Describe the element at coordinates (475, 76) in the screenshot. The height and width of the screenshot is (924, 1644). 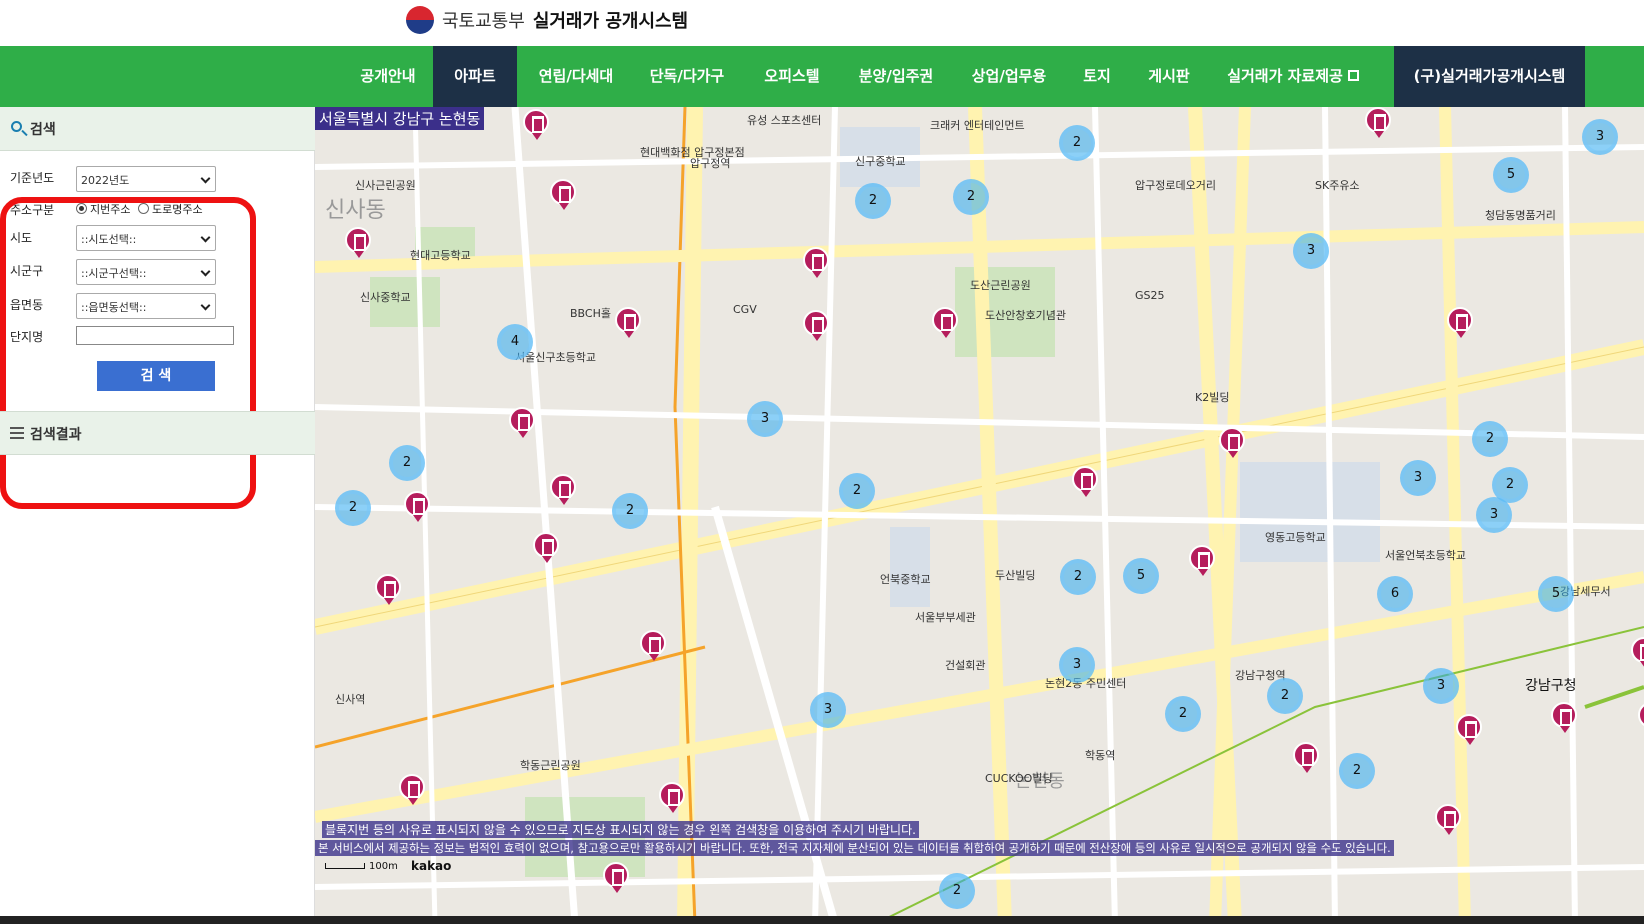
I see `nav-item-apartment: 아파트` at that location.